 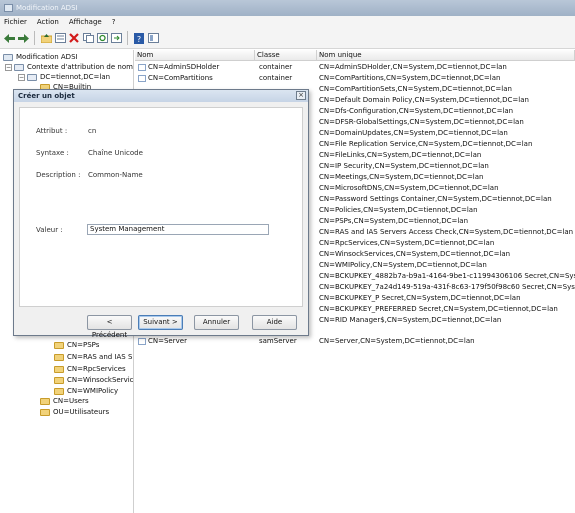 What do you see at coordinates (116, 38) in the screenshot?
I see `export-icon` at bounding box center [116, 38].